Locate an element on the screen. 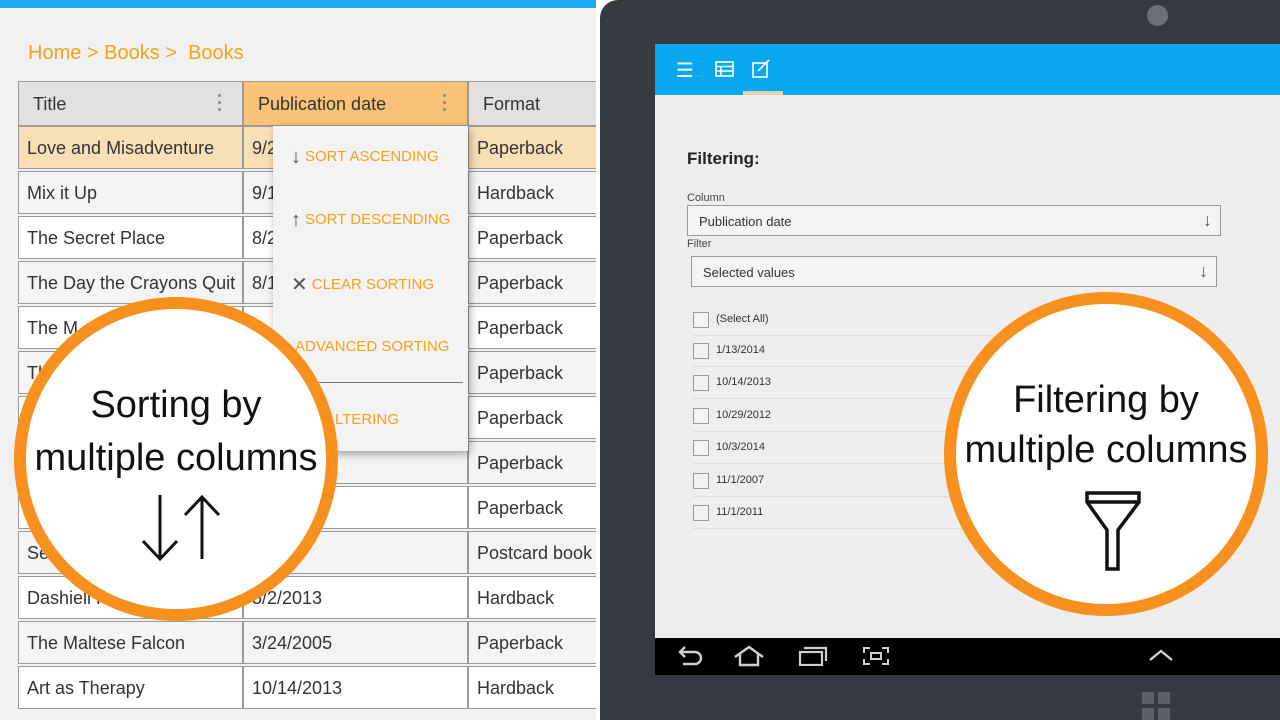  sorting-feature-badge: Sorting by multiple columns is located at coordinates (176, 459).